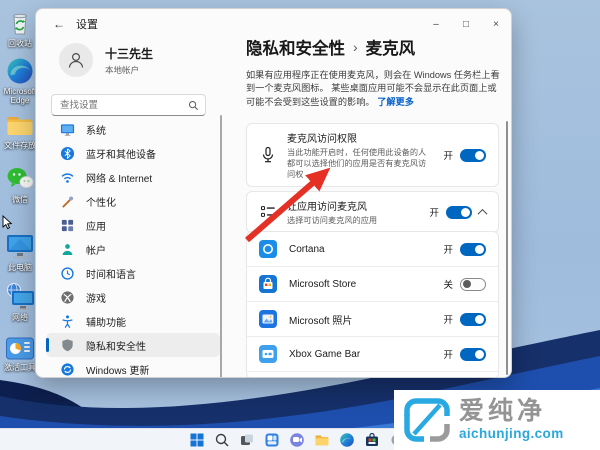 This screenshot has width=600, height=450. What do you see at coordinates (20, 126) in the screenshot?
I see `folder-icon` at bounding box center [20, 126].